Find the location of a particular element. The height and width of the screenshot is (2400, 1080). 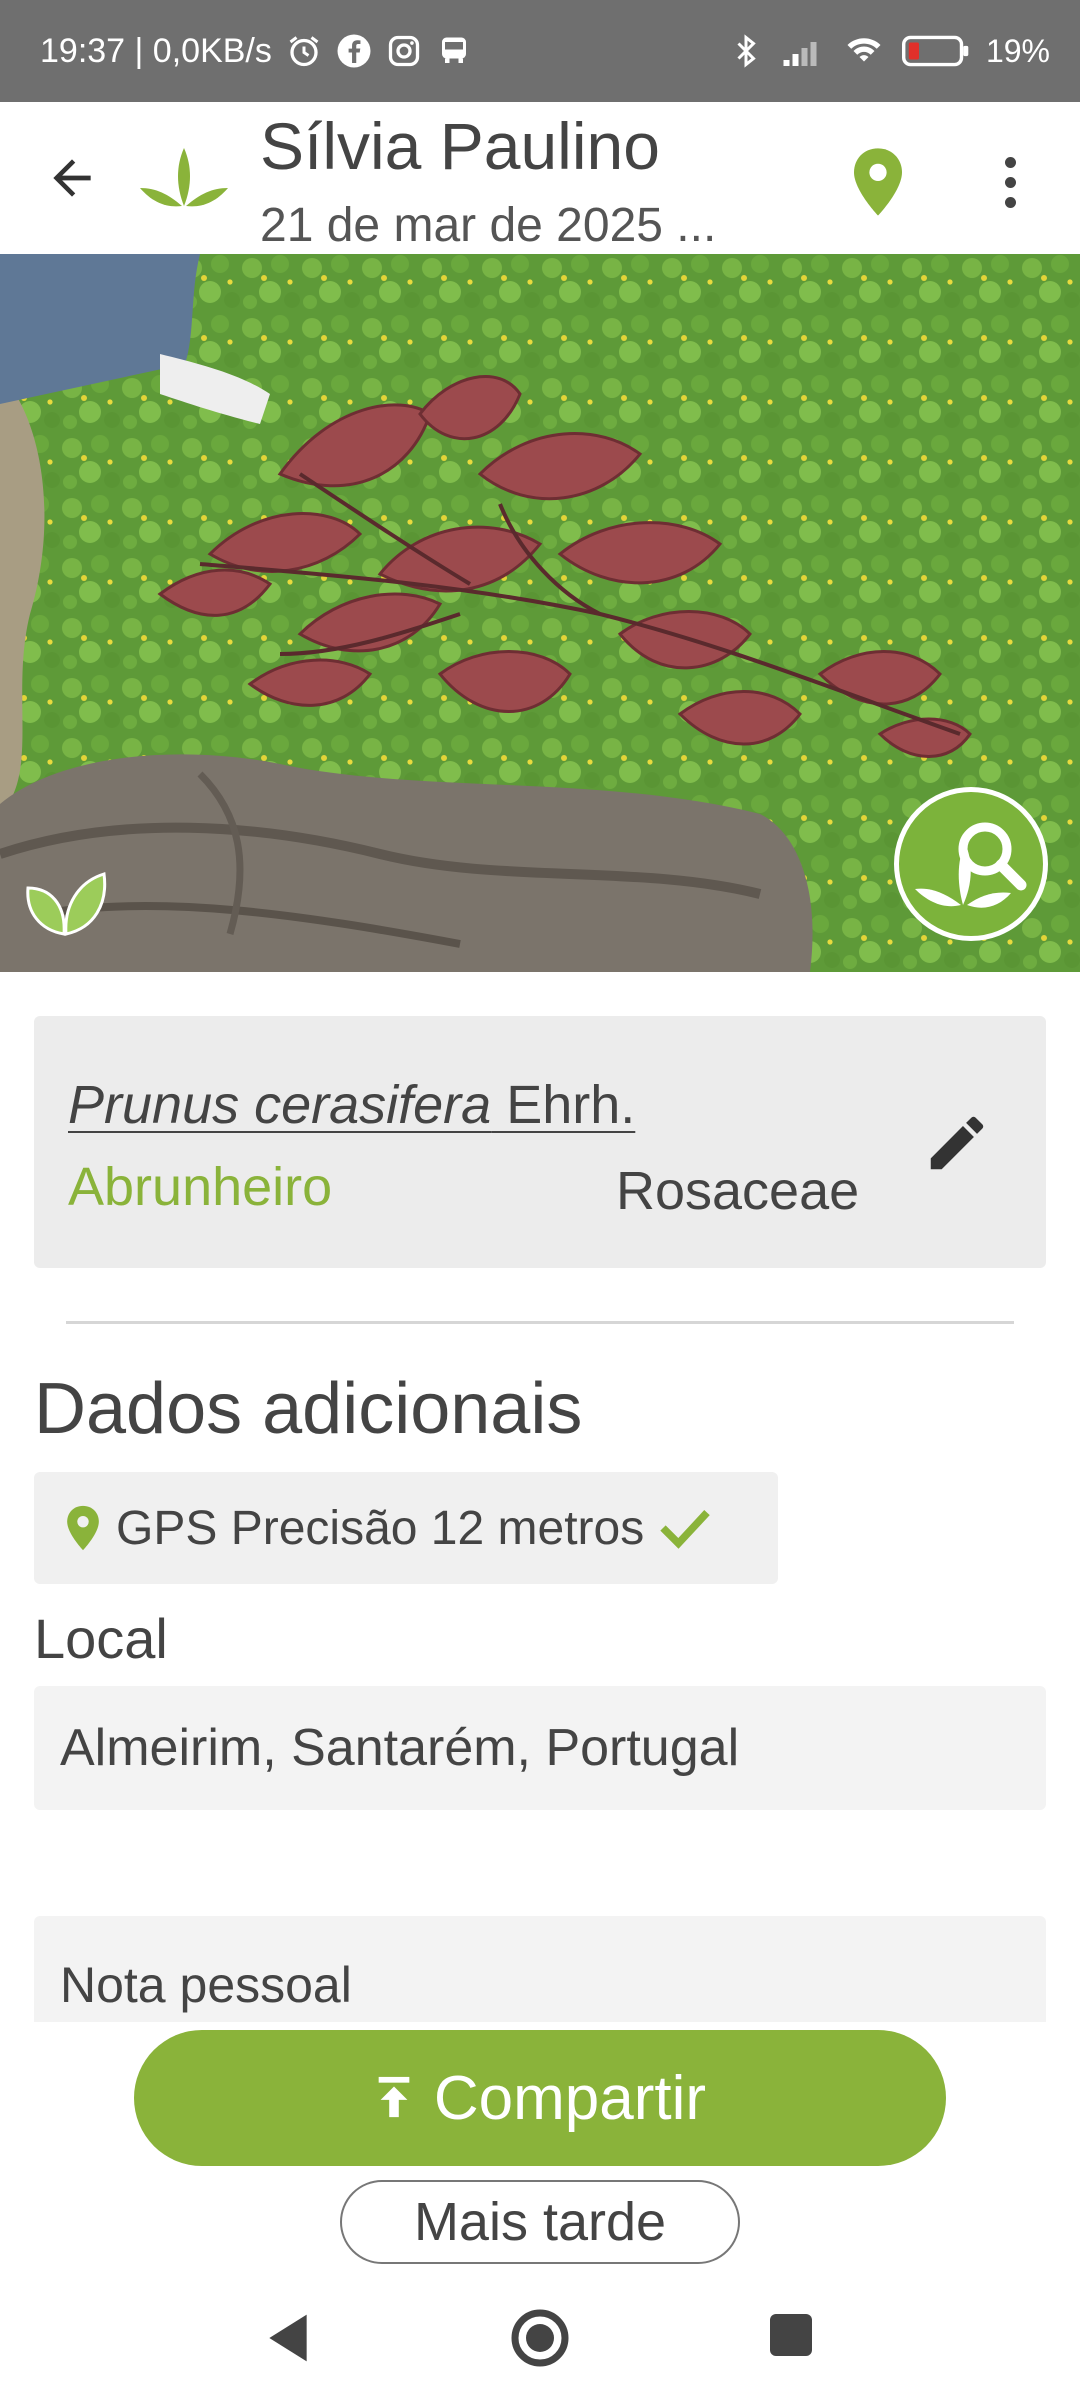

battery-percent: 19% is located at coordinates (1017, 50).